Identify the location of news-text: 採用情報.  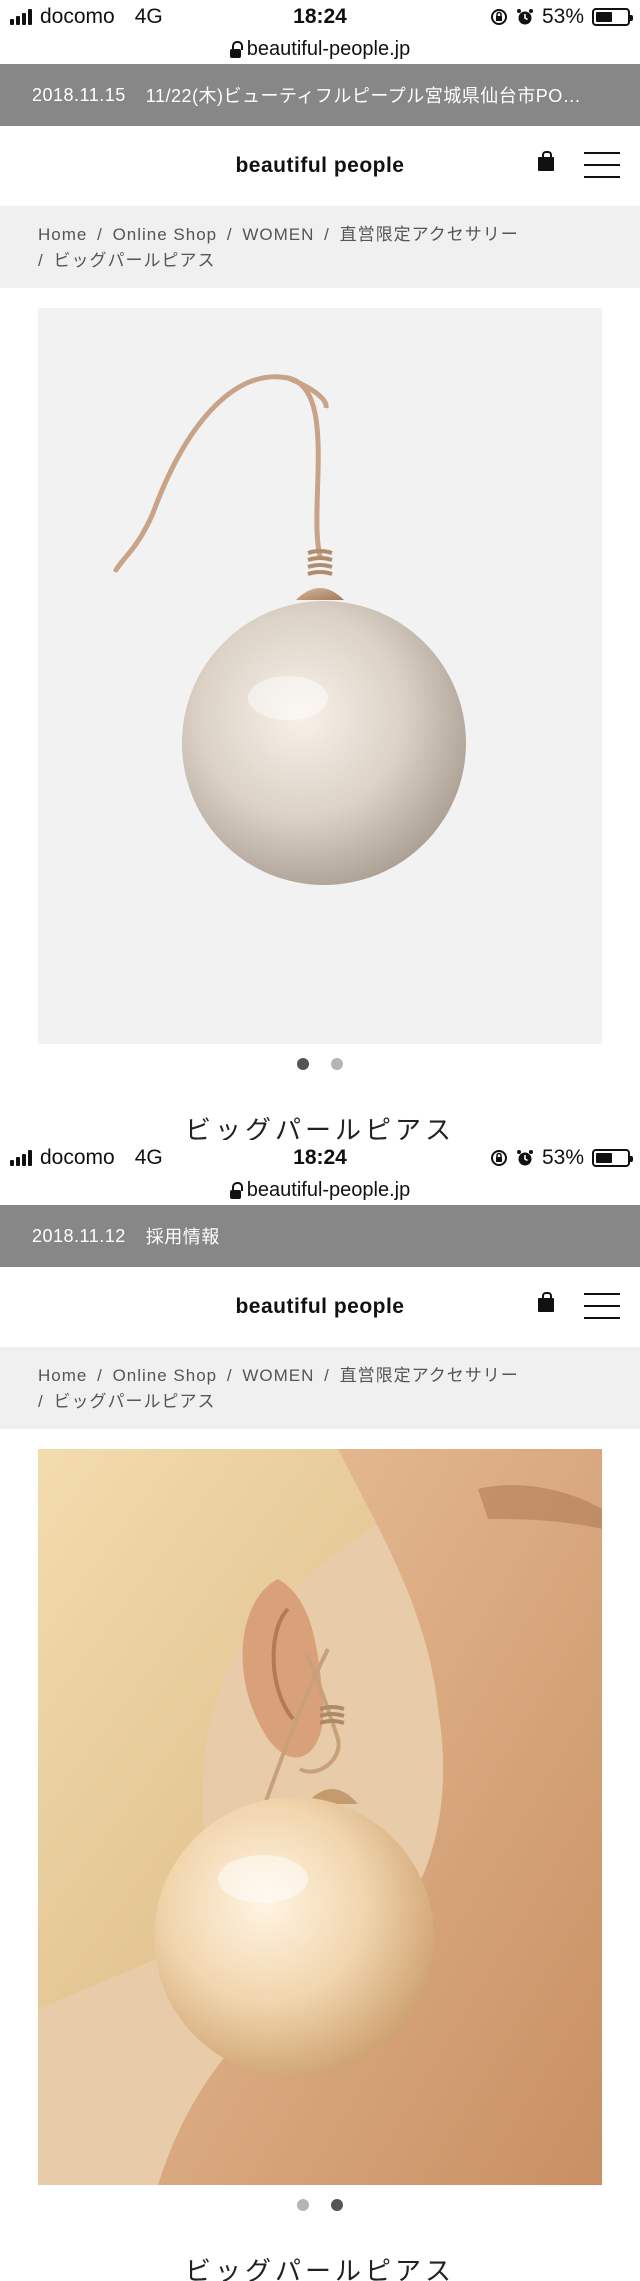
(183, 1236).